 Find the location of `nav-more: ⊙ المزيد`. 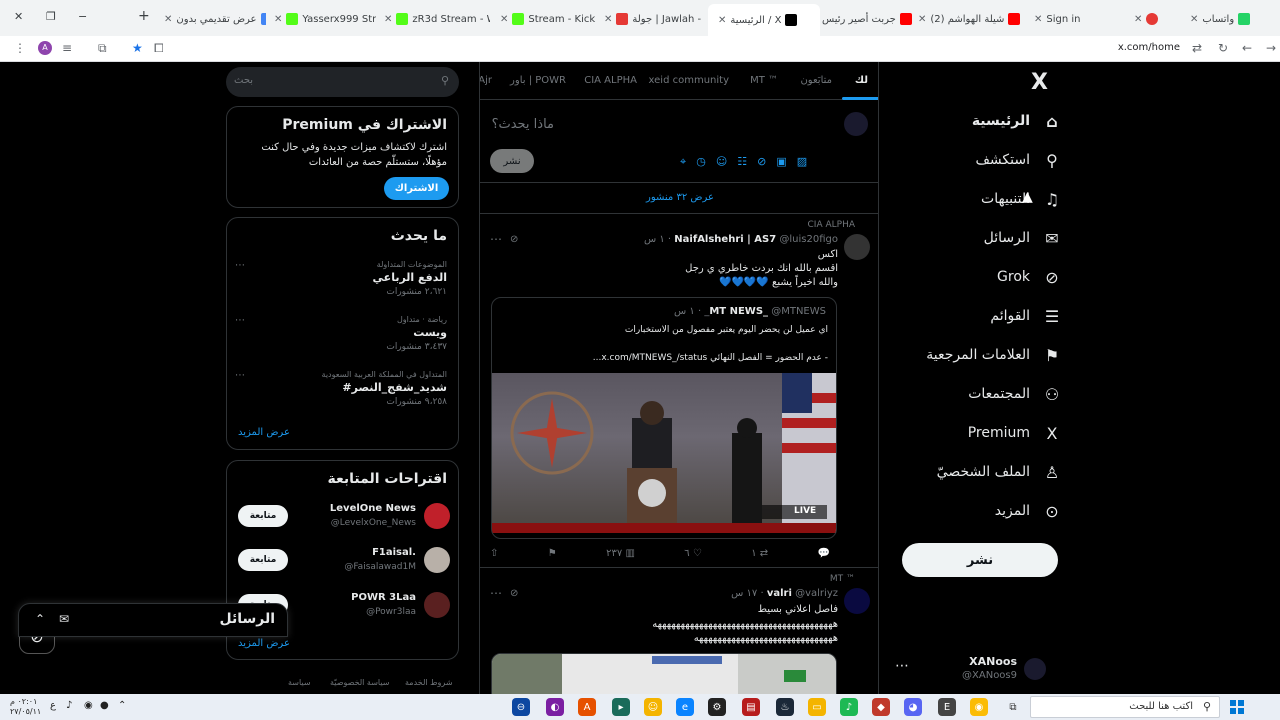

nav-more: ⊙ المزيد is located at coordinates (1028, 511).